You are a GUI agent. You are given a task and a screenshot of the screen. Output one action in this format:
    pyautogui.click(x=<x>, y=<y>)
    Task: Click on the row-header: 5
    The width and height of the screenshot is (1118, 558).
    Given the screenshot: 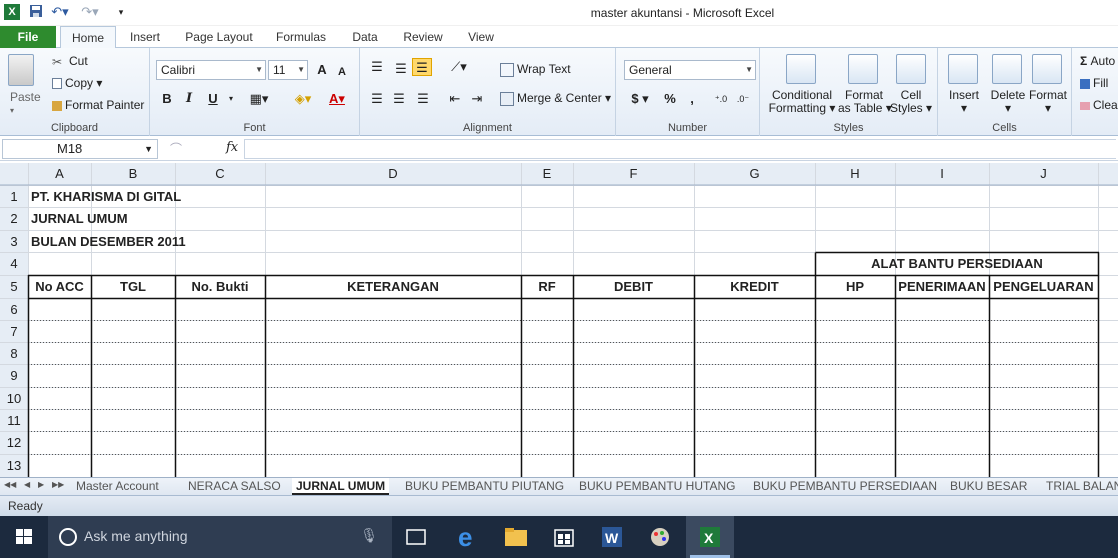 What is the action you would take?
    pyautogui.click(x=14, y=286)
    